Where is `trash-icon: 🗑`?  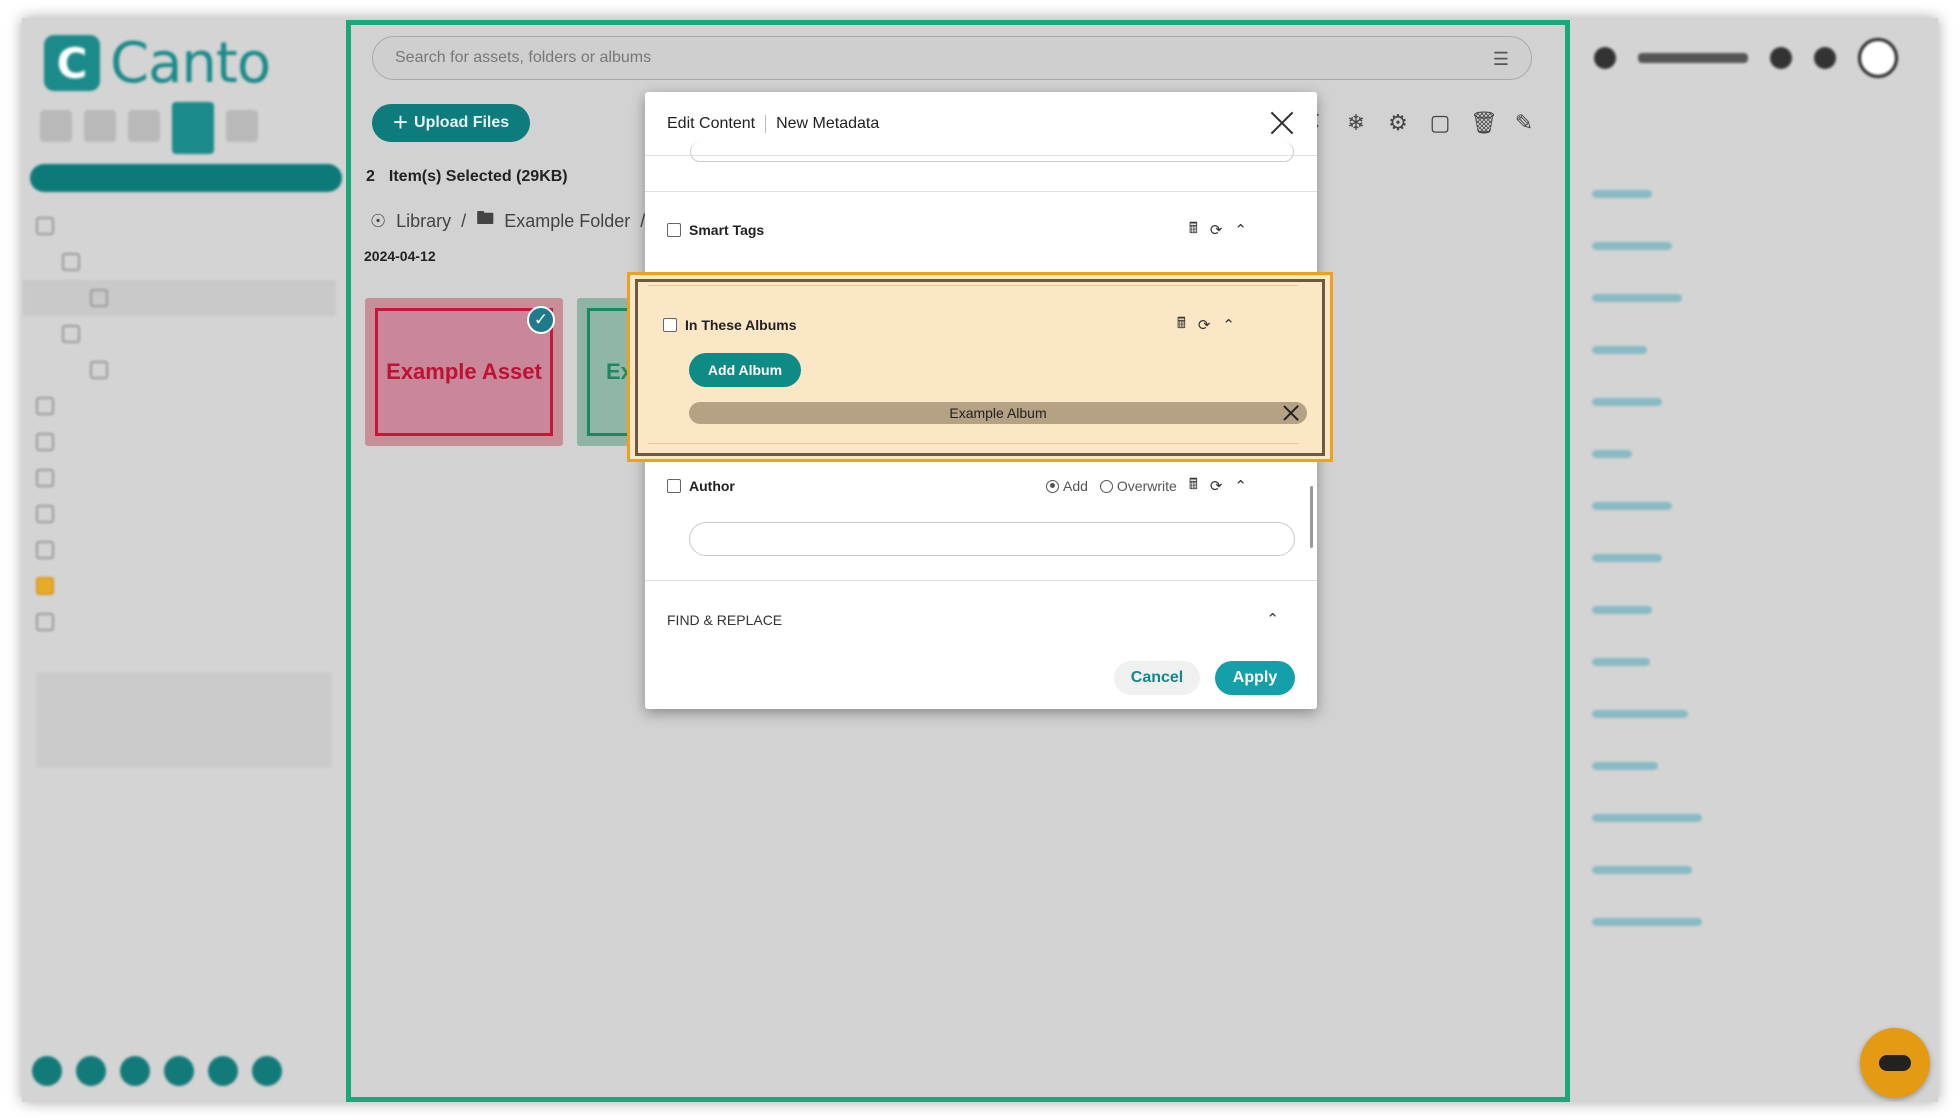 trash-icon: 🗑 is located at coordinates (1484, 123).